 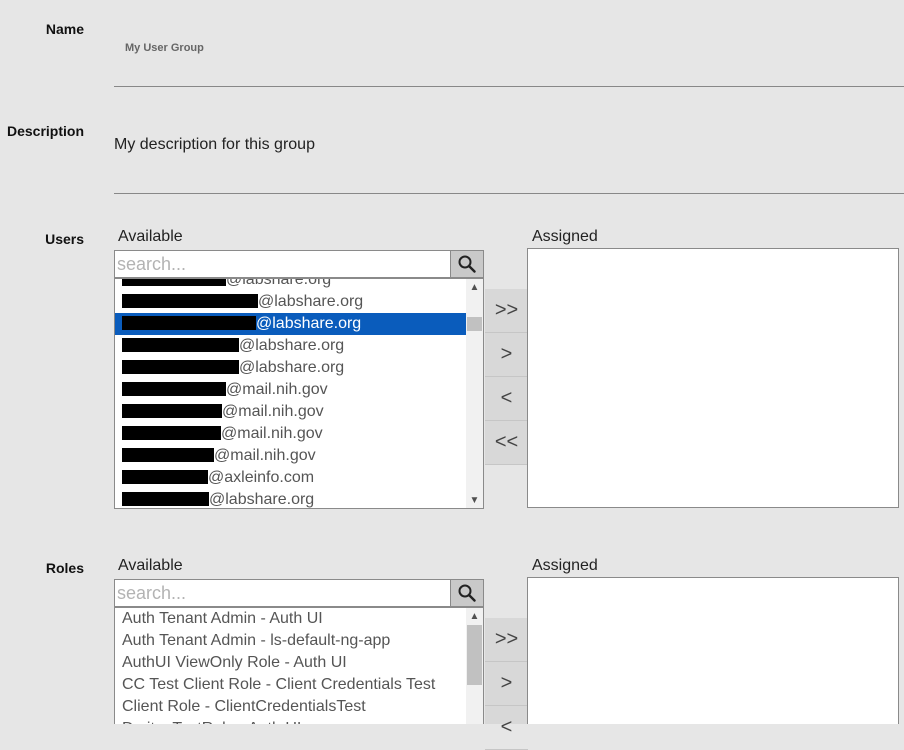 I want to click on name-input: My User Group, so click(x=164, y=48).